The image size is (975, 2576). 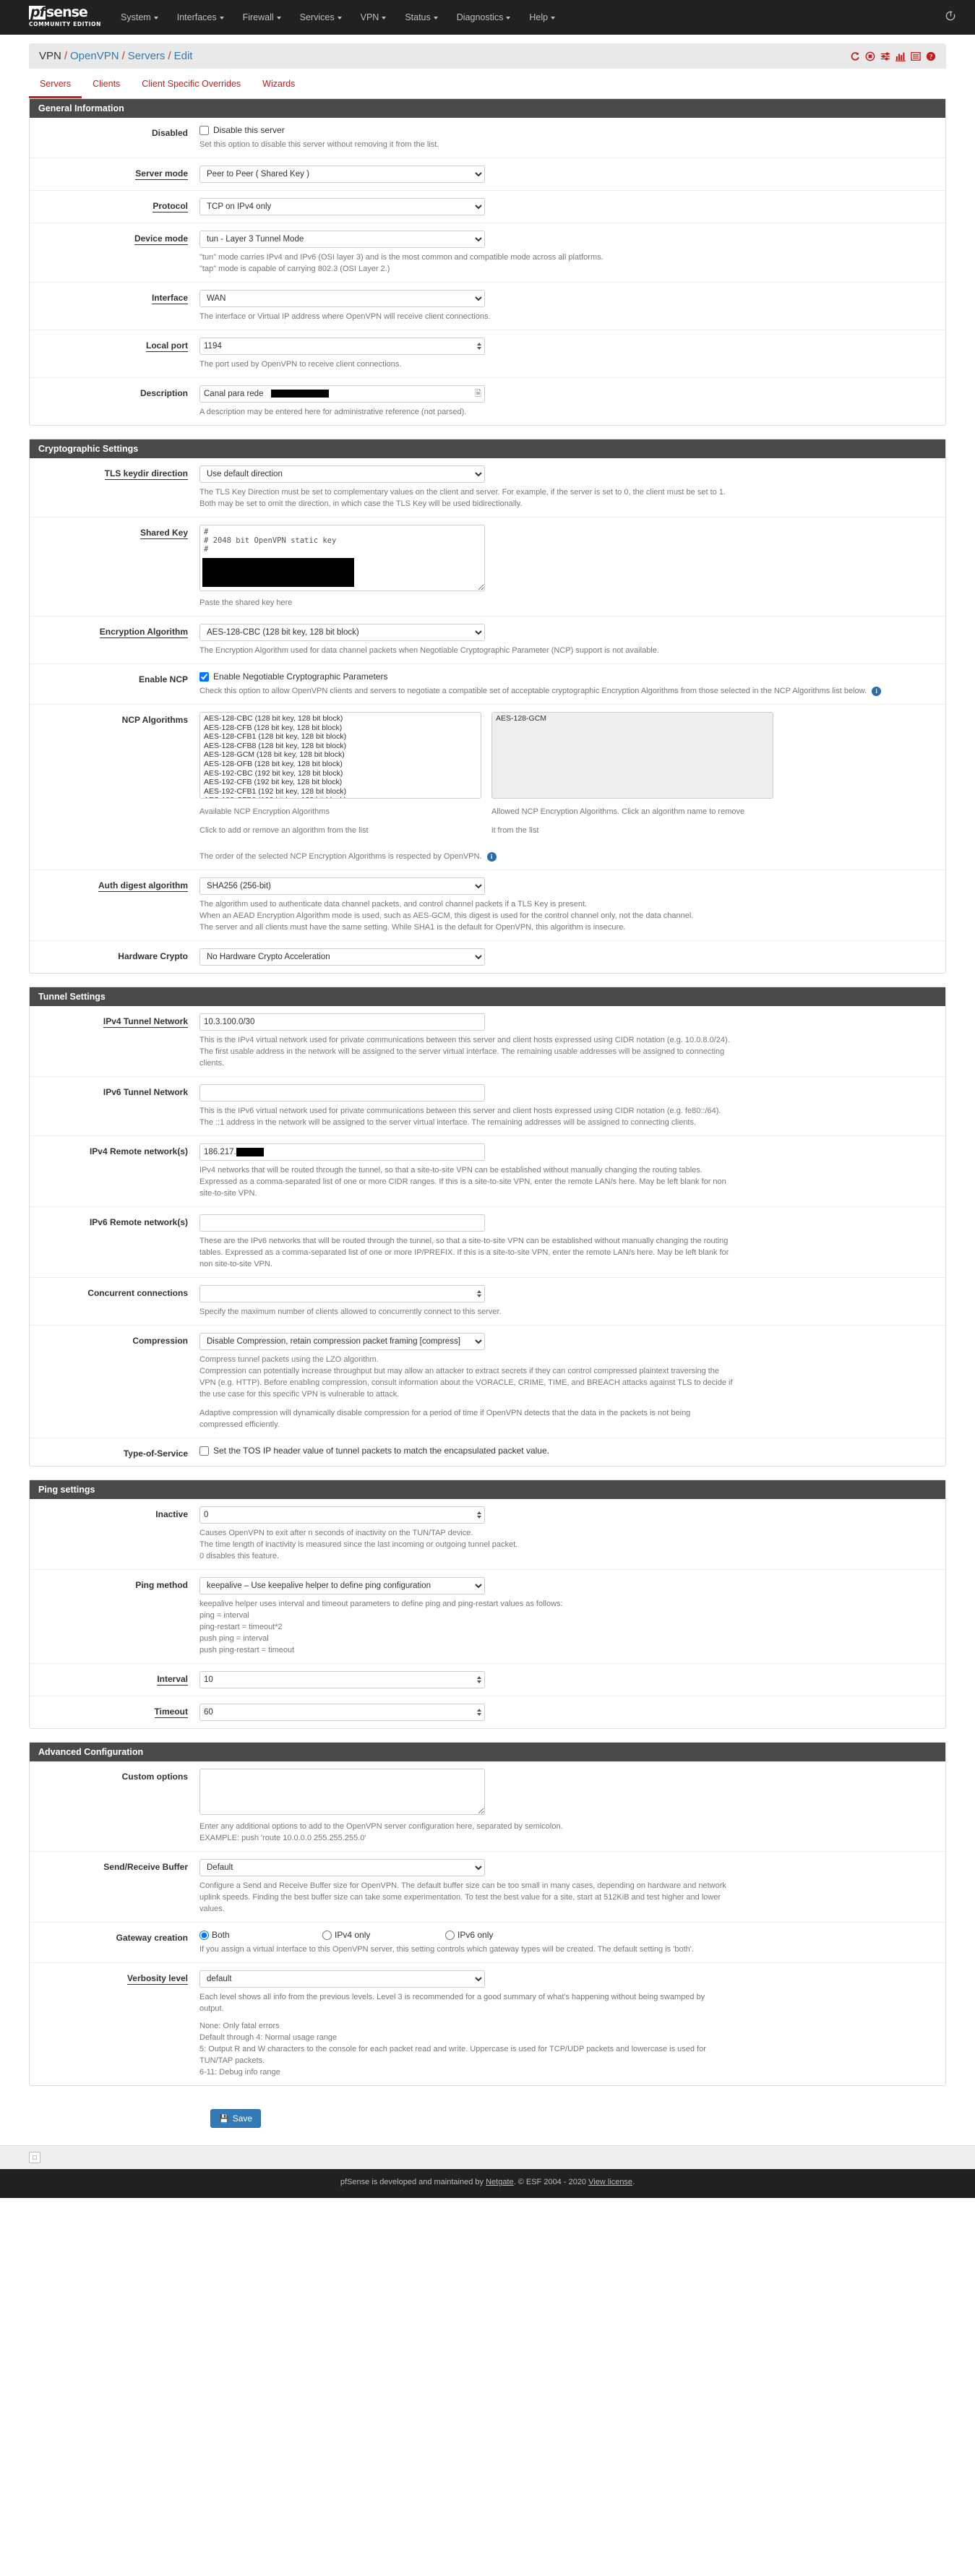 I want to click on tab-wizards: Wizards, so click(x=279, y=83).